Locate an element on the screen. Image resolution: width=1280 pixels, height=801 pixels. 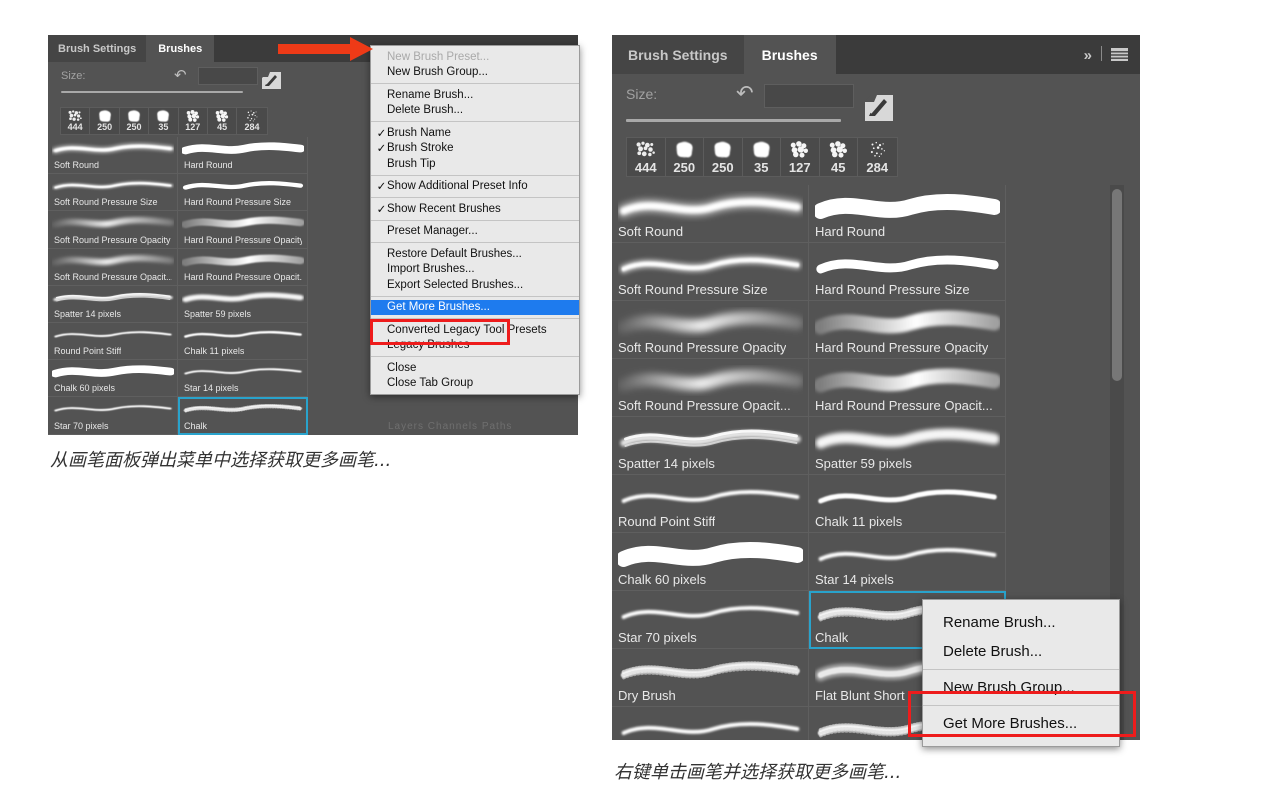
brush-item: Dry Brush is located at coordinates (710, 678).